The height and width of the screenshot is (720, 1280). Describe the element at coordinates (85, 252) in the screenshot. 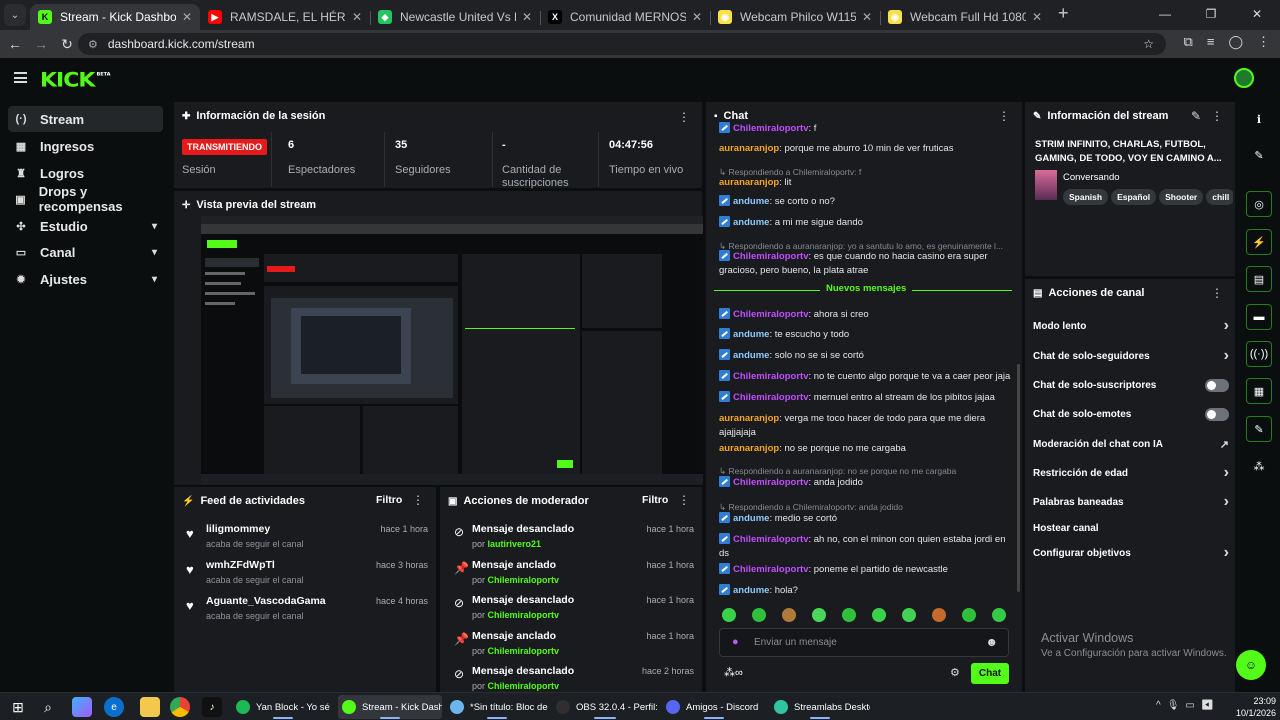

I see `sidebar-item-canal: ▭ Canal ▾` at that location.